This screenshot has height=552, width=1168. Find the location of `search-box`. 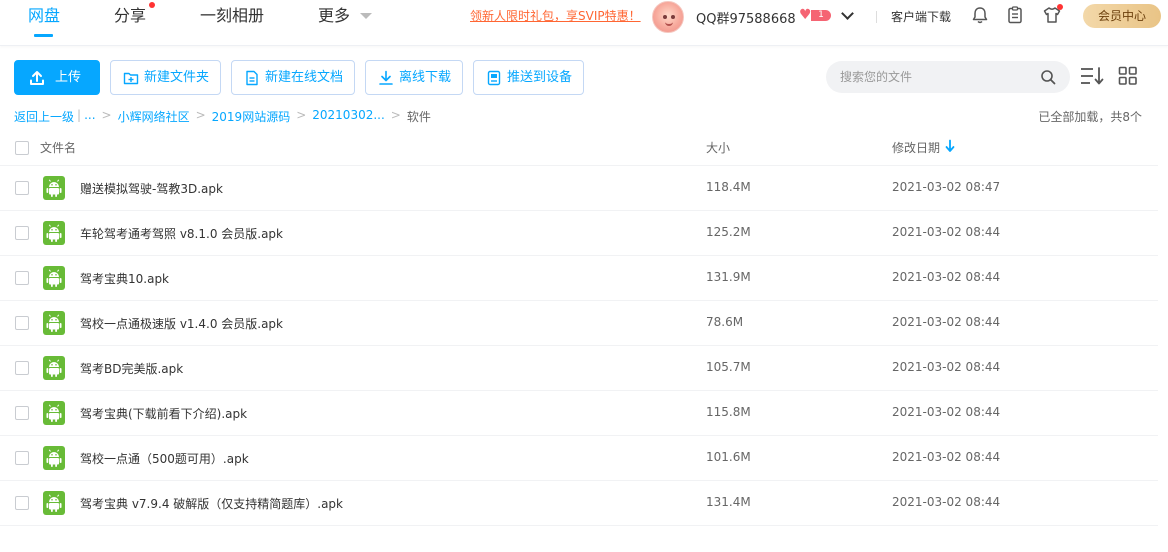

search-box is located at coordinates (948, 77).